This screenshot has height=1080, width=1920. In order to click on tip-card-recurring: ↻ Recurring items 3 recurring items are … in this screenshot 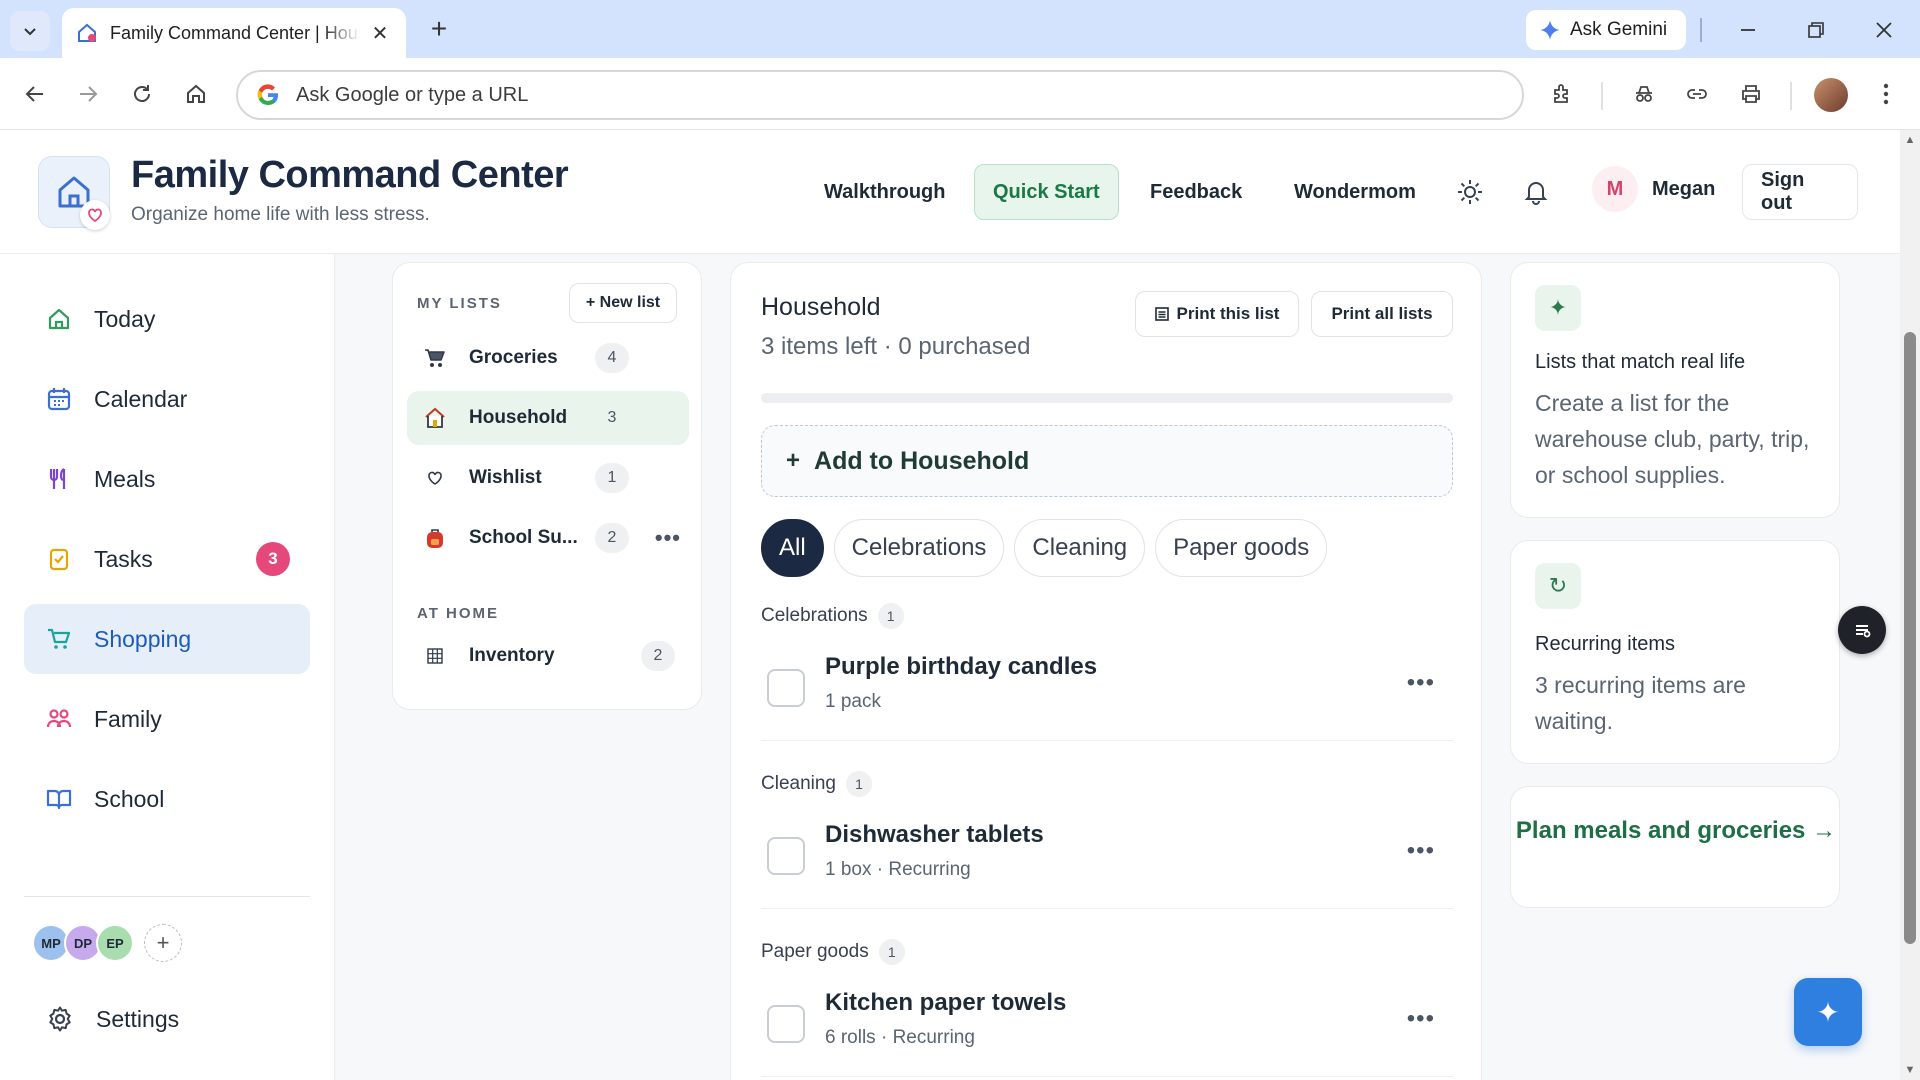, I will do `click(1675, 652)`.